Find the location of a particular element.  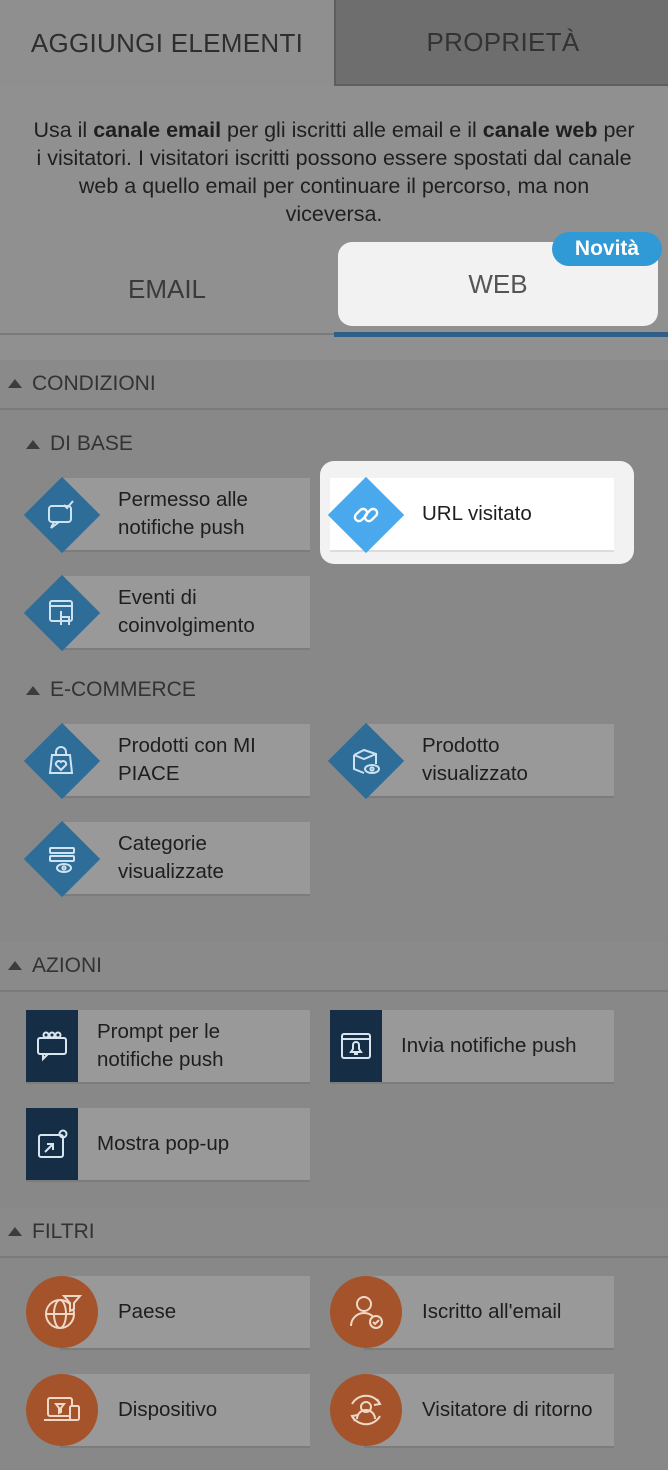

condition-label: Eventi di coinvolgimento is located at coordinates (186, 611).